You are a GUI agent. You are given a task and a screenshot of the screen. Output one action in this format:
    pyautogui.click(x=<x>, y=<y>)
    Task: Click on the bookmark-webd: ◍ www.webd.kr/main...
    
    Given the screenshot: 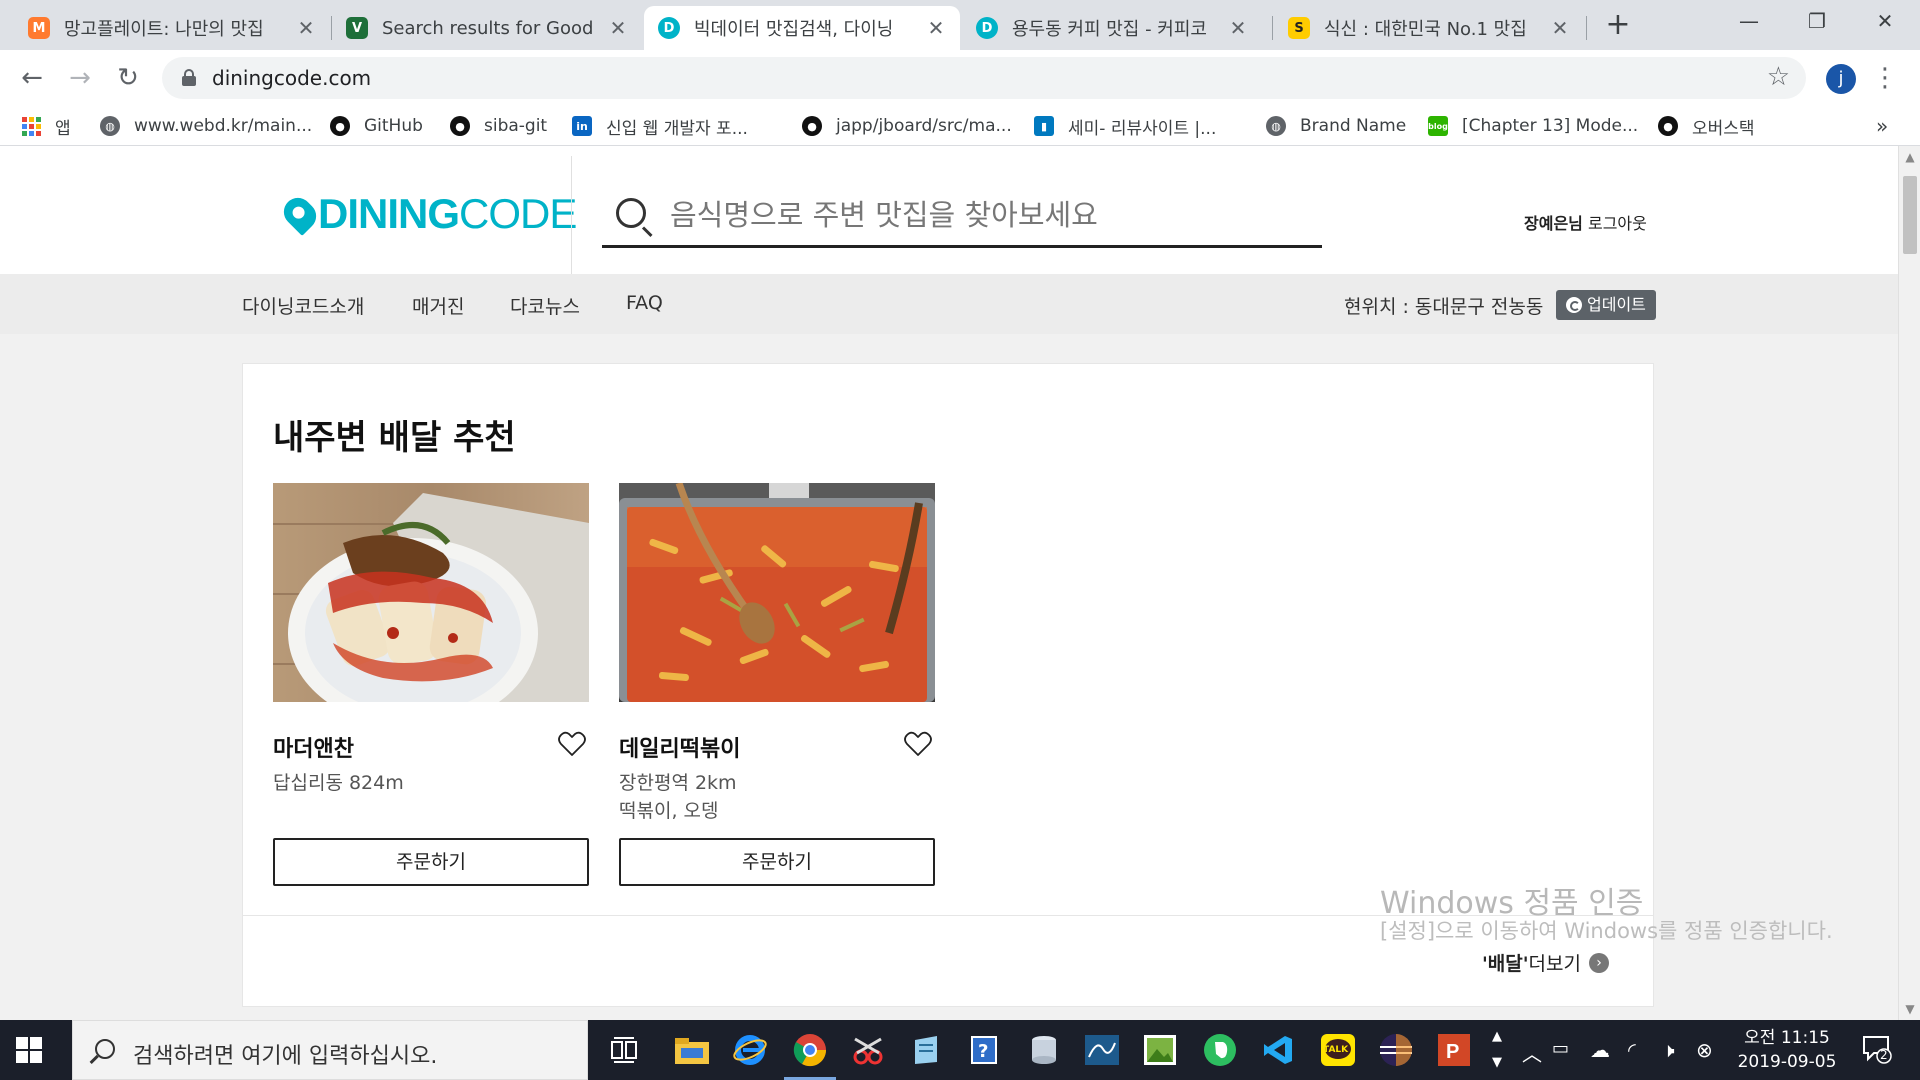 What is the action you would take?
    pyautogui.click(x=206, y=126)
    